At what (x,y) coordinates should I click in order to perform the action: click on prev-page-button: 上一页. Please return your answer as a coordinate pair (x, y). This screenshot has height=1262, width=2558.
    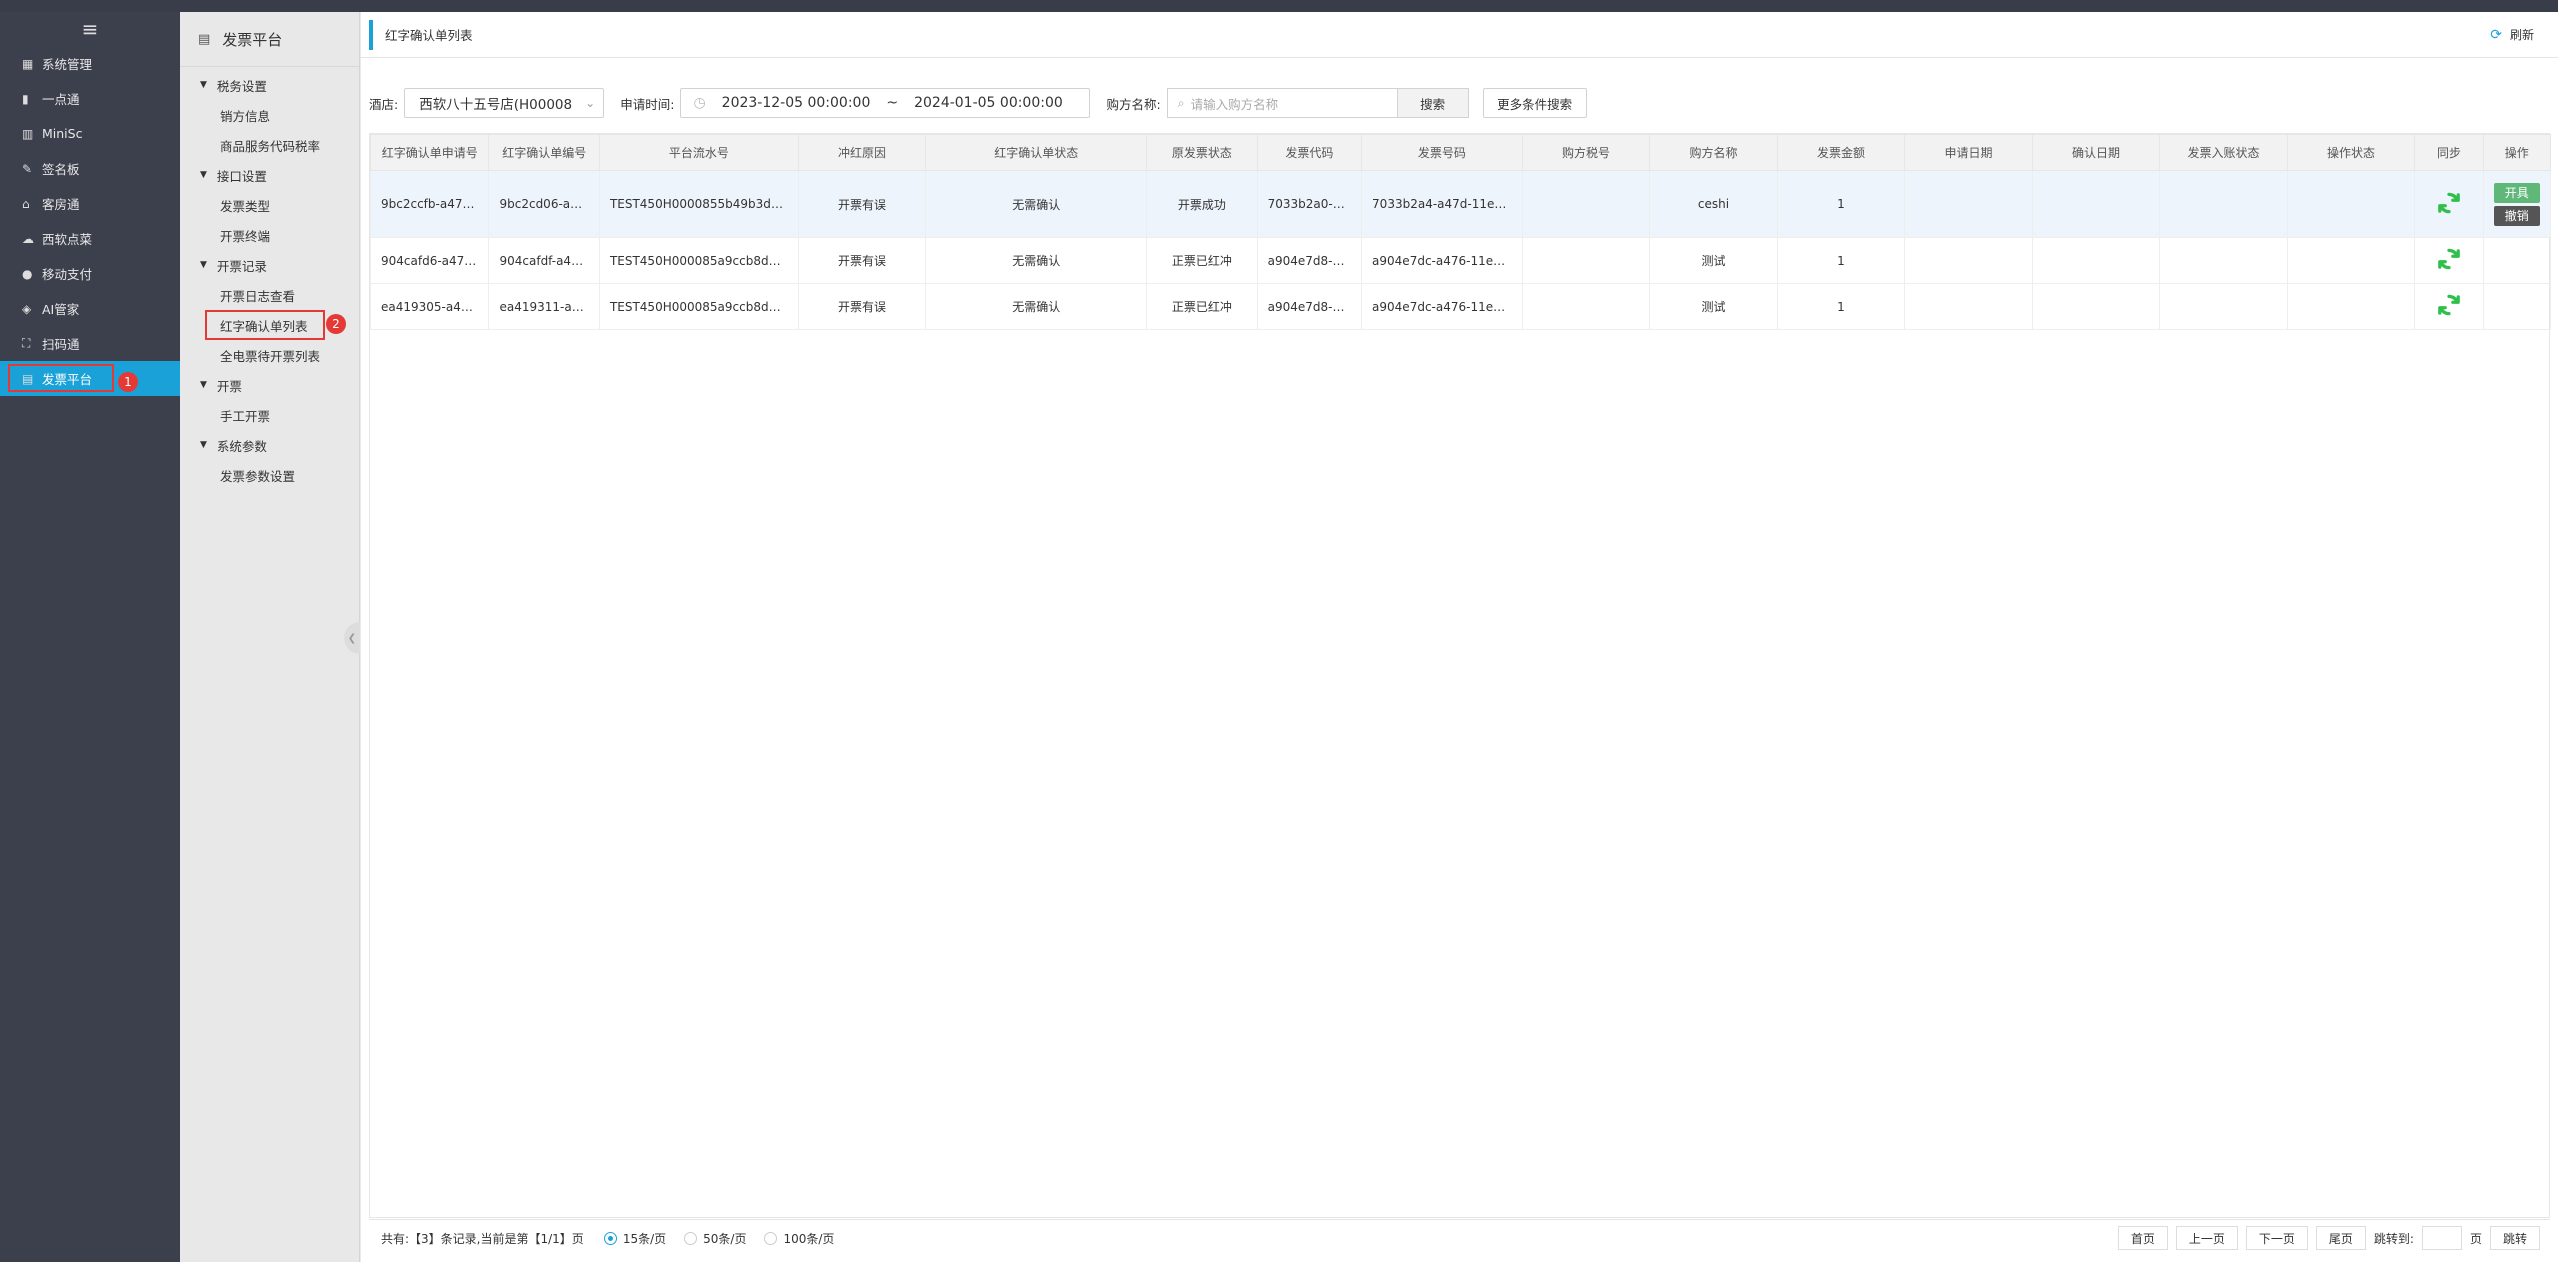
    Looking at the image, I should click on (2206, 1238).